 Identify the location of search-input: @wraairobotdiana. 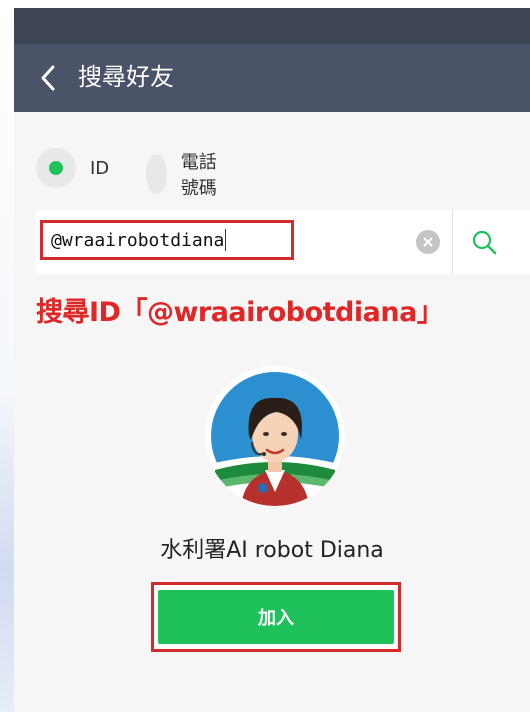
(167, 240).